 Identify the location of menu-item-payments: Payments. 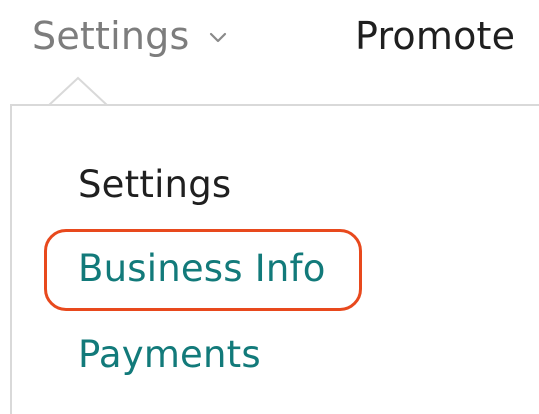
(169, 355).